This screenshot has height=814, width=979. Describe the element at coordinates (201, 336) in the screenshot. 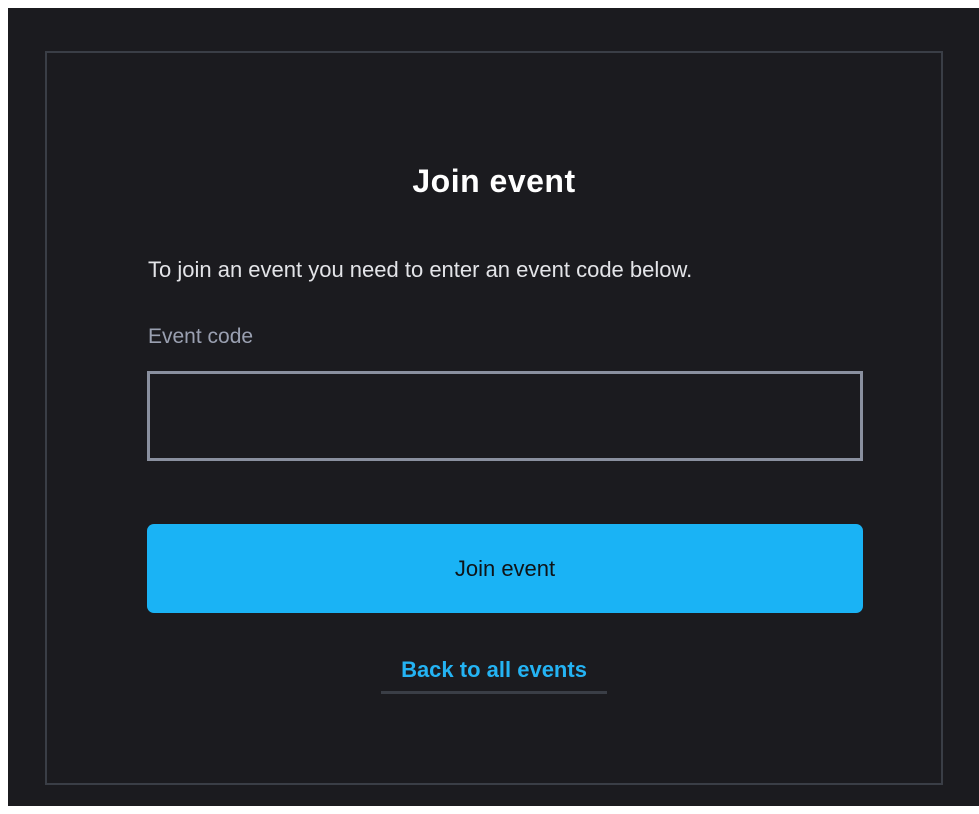

I see `event-code-label: Event code` at that location.